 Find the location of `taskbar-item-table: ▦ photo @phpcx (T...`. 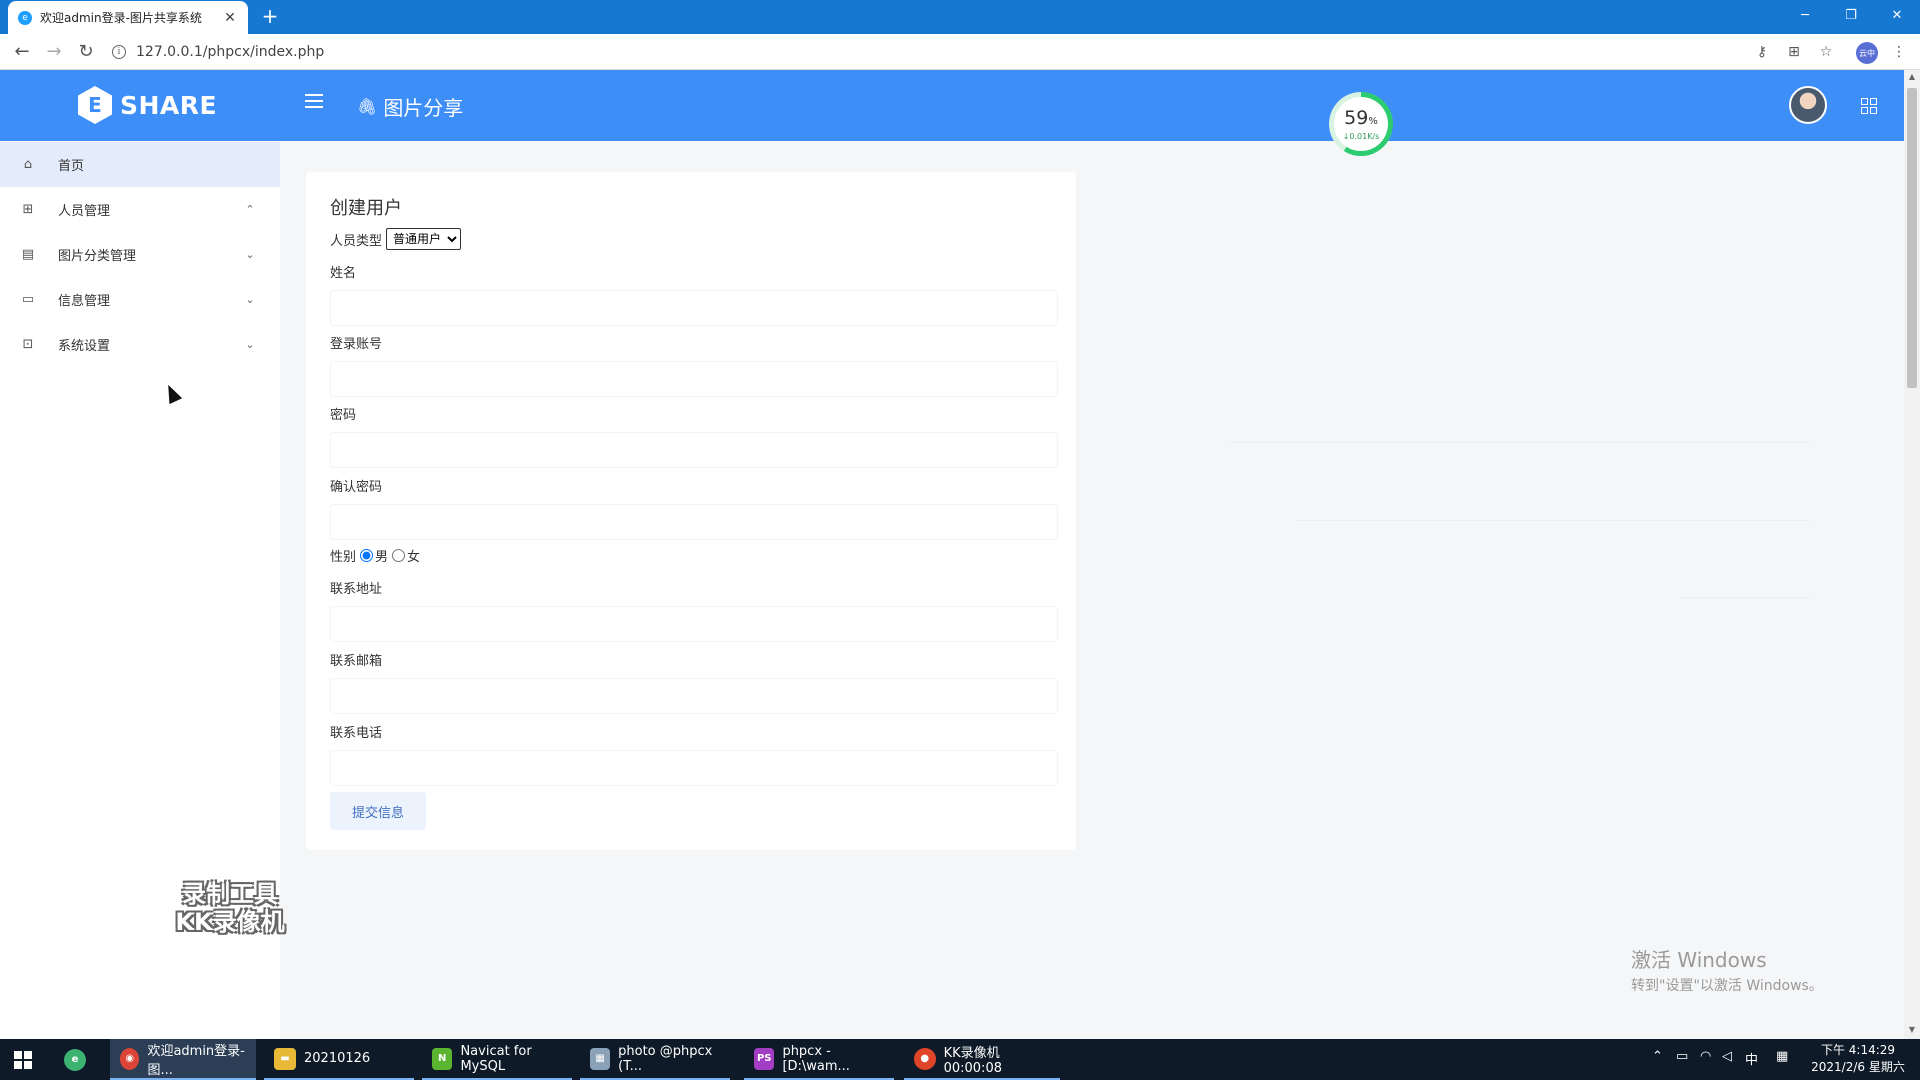

taskbar-item-table: ▦ photo @phpcx (T... is located at coordinates (655, 1059).